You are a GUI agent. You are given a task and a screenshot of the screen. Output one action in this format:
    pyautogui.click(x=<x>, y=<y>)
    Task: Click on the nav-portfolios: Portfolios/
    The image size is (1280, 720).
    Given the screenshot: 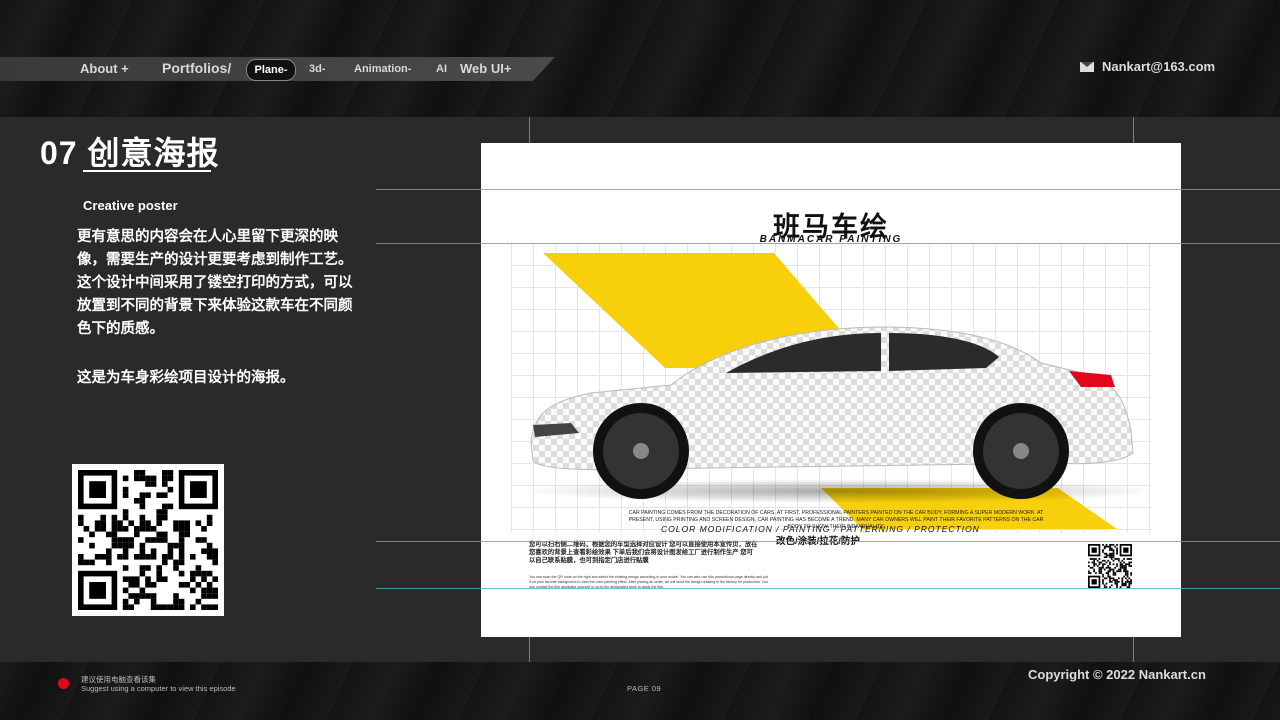 What is the action you would take?
    pyautogui.click(x=196, y=68)
    